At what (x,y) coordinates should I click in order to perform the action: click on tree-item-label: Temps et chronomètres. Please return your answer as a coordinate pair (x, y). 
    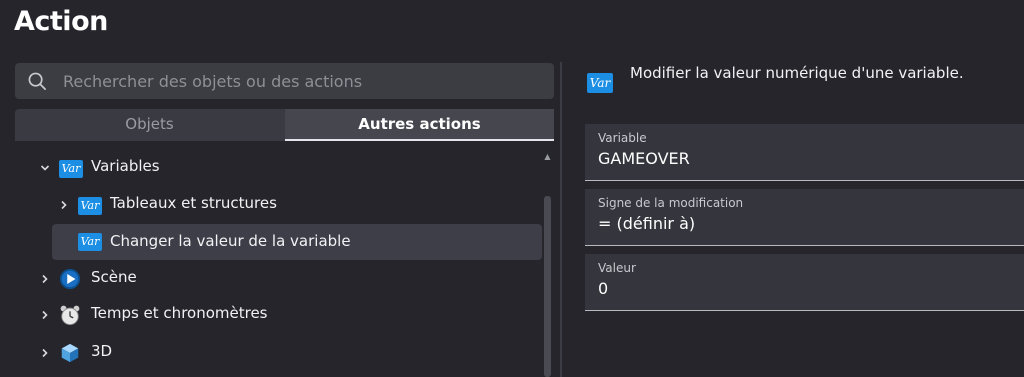
    Looking at the image, I should click on (179, 313).